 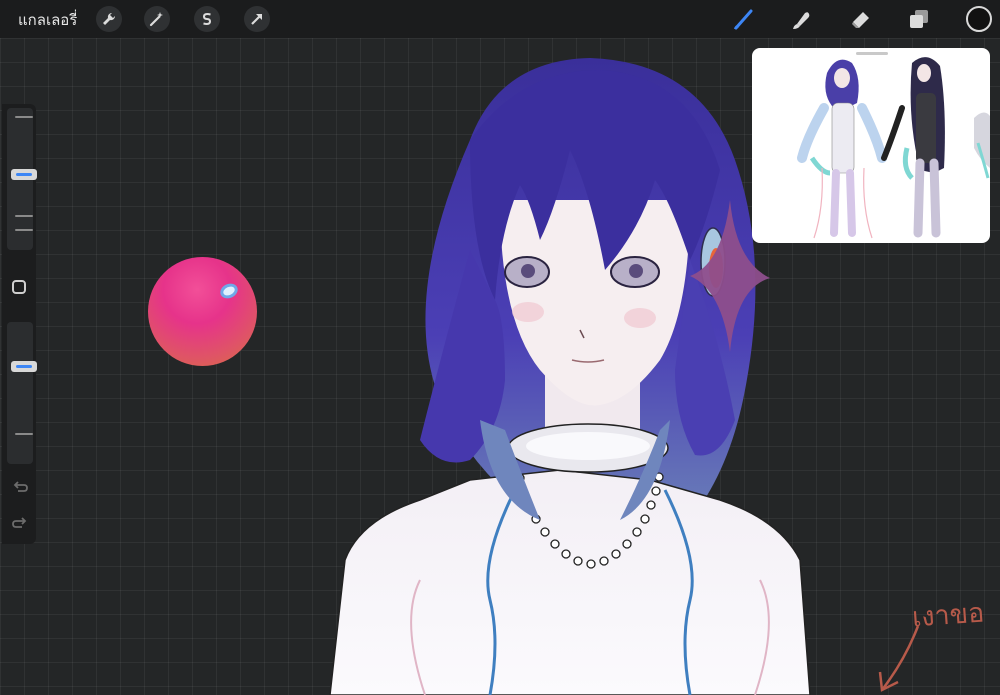 What do you see at coordinates (500, 19) in the screenshot?
I see `top-toolbar: แกลเลอรี่` at bounding box center [500, 19].